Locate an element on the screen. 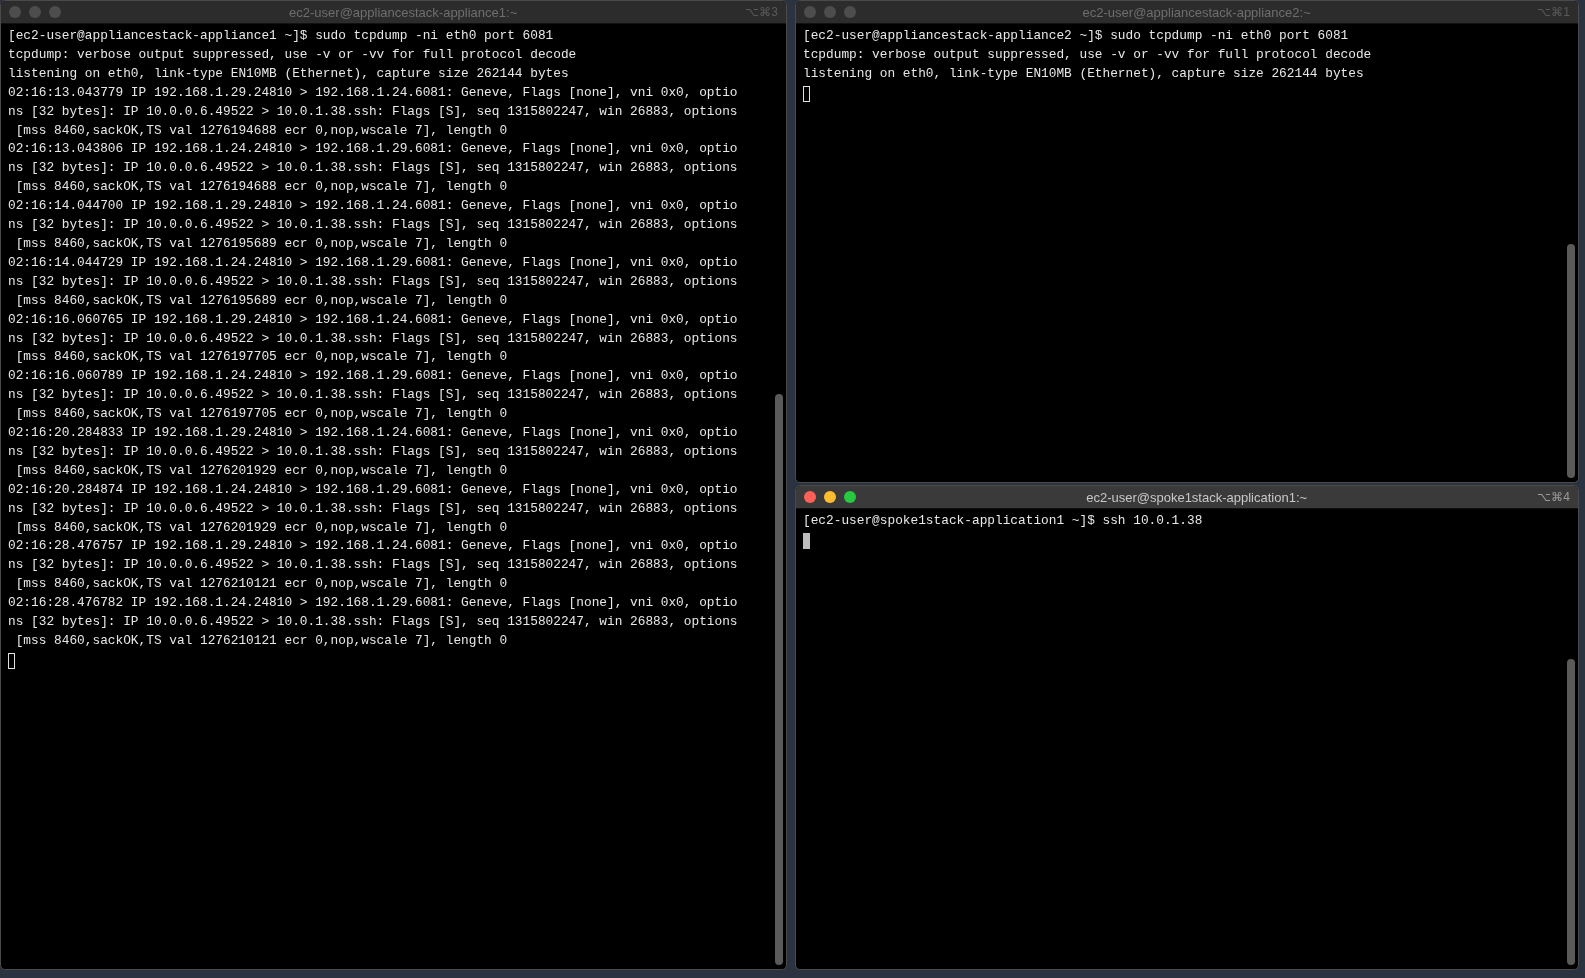  terminal-line: 02:16:14.044700 IP 192.168.1.29.24810 > 192.168.1.24.6081: Geneve, Flags [none], vni 0x0, optio is located at coordinates (373, 206).